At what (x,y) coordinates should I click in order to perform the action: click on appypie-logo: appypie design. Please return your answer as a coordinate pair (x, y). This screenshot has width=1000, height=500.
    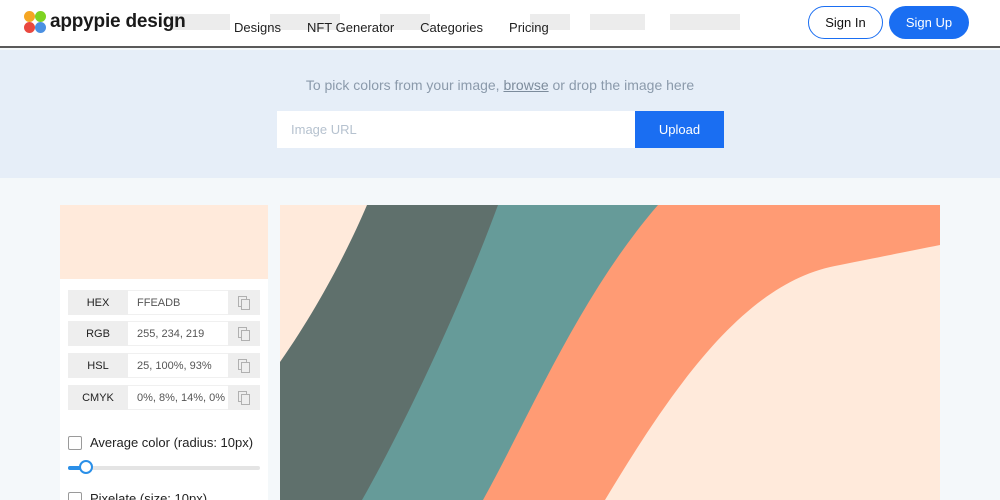
    Looking at the image, I should click on (105, 22).